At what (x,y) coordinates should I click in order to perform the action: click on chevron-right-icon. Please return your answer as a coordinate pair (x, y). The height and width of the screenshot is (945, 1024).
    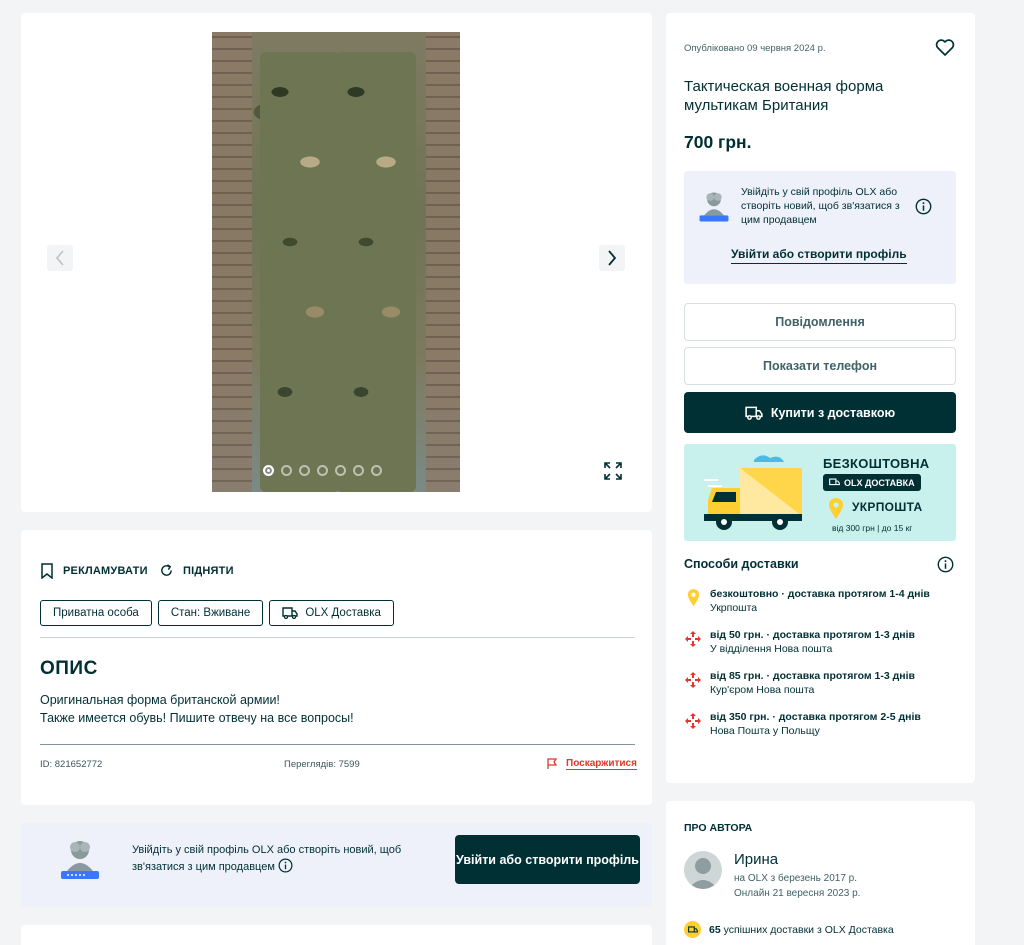
    Looking at the image, I should click on (612, 258).